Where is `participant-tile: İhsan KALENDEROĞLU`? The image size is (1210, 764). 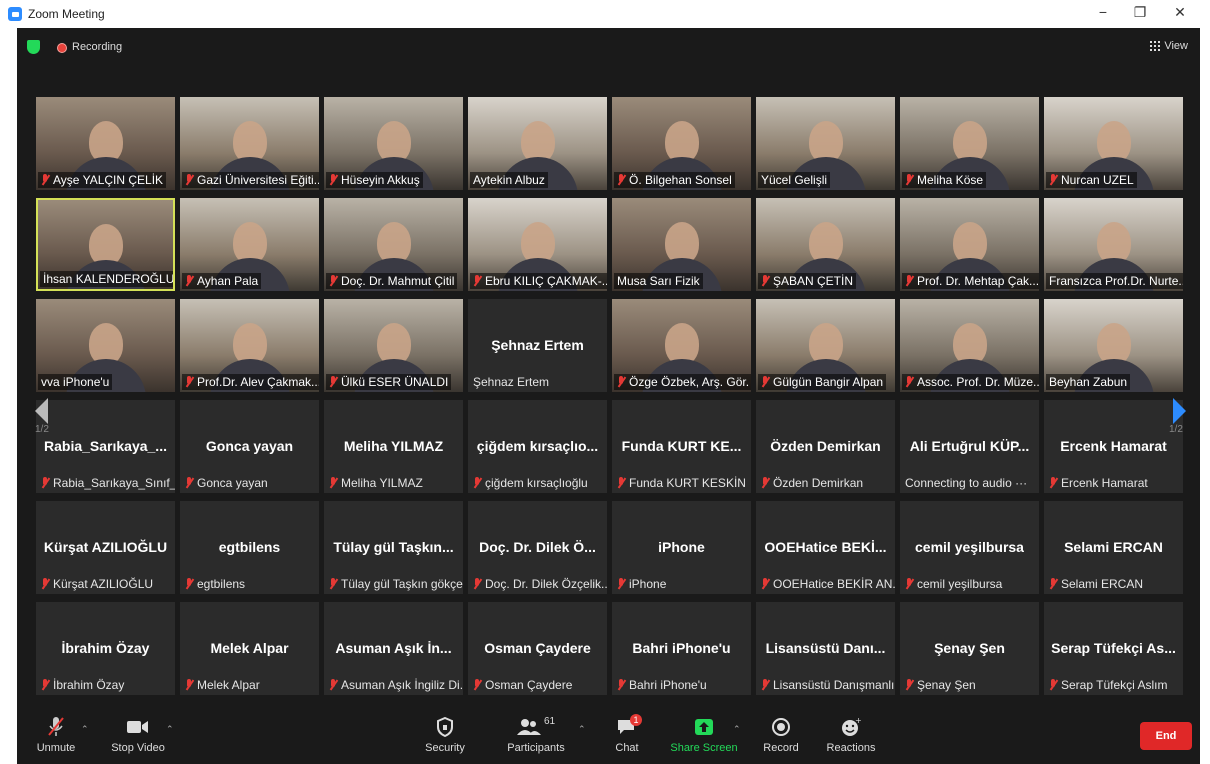 participant-tile: İhsan KALENDEROĞLU is located at coordinates (105, 244).